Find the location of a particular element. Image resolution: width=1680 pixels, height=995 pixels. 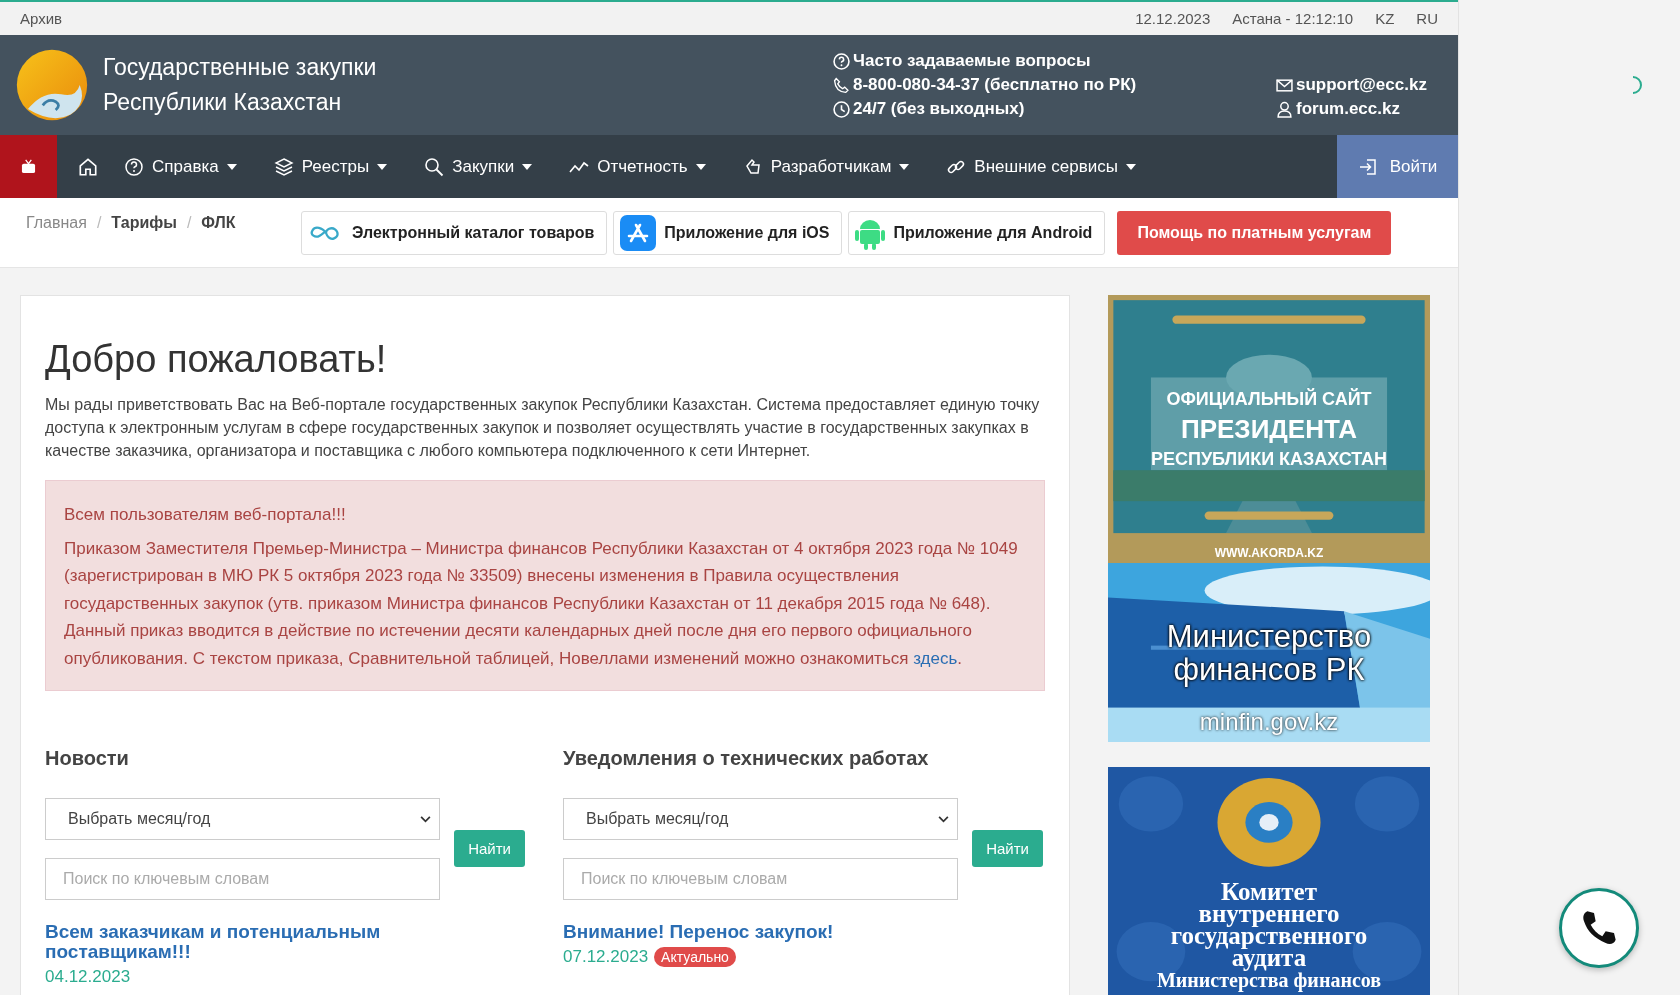

tv-icon is located at coordinates (28, 166).